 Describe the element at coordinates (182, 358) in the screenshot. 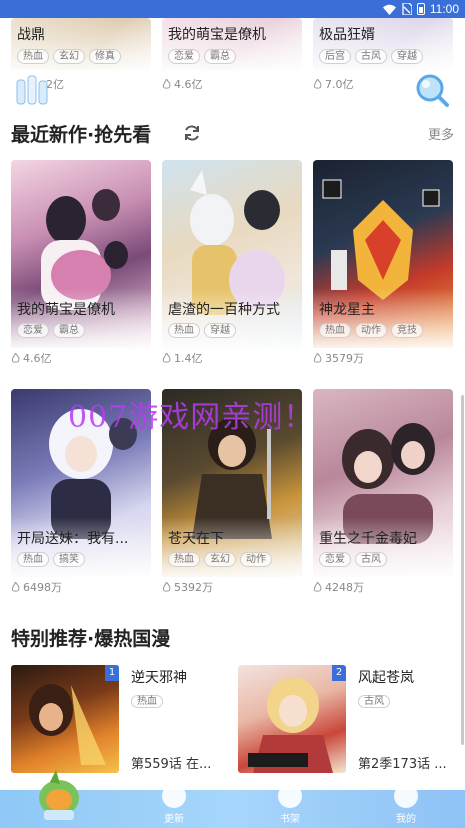

I see `view-count: 1.4亿` at that location.